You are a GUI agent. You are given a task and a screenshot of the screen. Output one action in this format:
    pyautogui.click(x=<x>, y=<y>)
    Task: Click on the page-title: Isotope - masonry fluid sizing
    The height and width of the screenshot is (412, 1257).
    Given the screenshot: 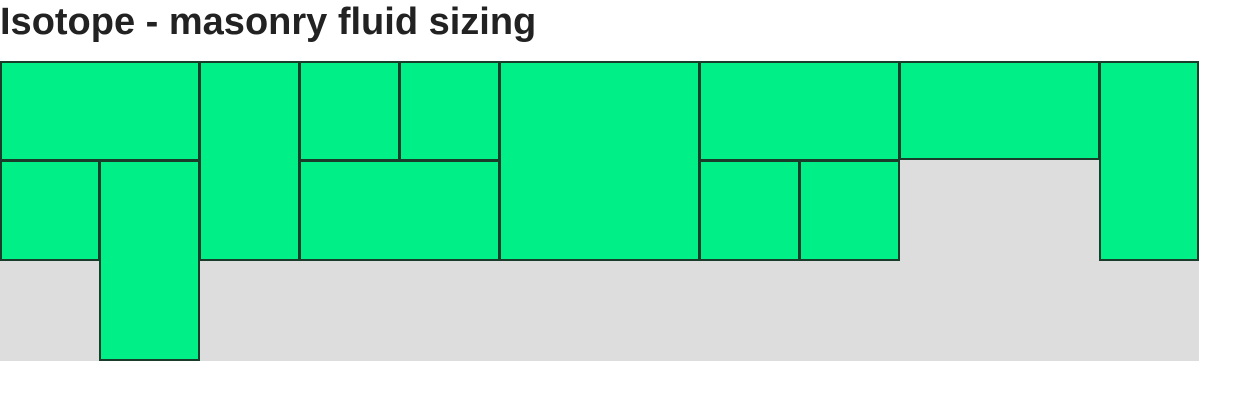 What is the action you would take?
    pyautogui.click(x=268, y=22)
    